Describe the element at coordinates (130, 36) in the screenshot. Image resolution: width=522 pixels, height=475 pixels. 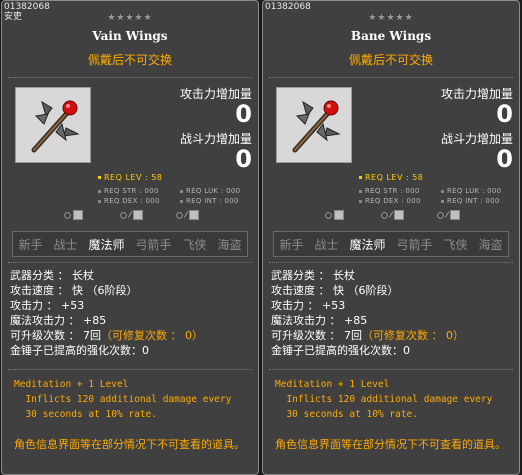
I see `item-title: Vain Wings` at that location.